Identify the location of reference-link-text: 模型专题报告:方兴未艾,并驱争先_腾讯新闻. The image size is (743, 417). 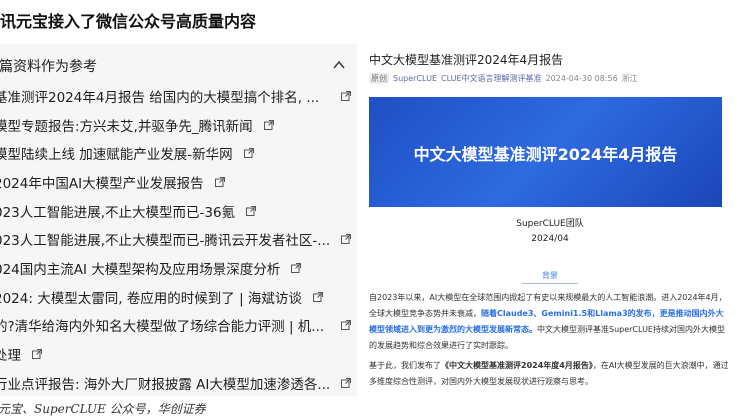
(126, 127).